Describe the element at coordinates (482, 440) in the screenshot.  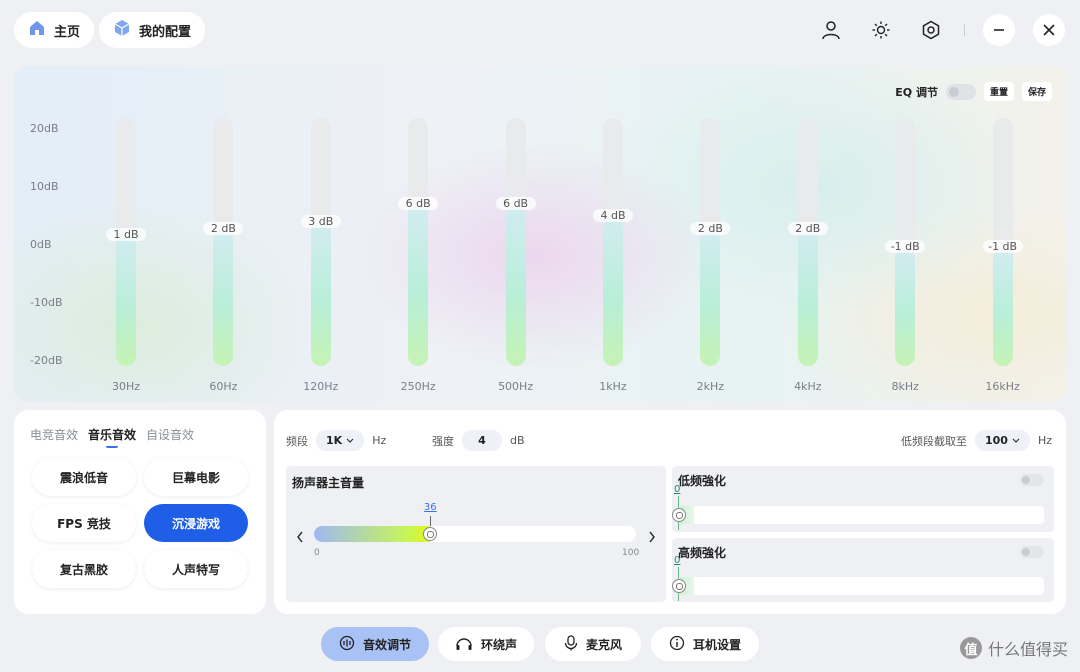
I see `gain-input: 4` at that location.